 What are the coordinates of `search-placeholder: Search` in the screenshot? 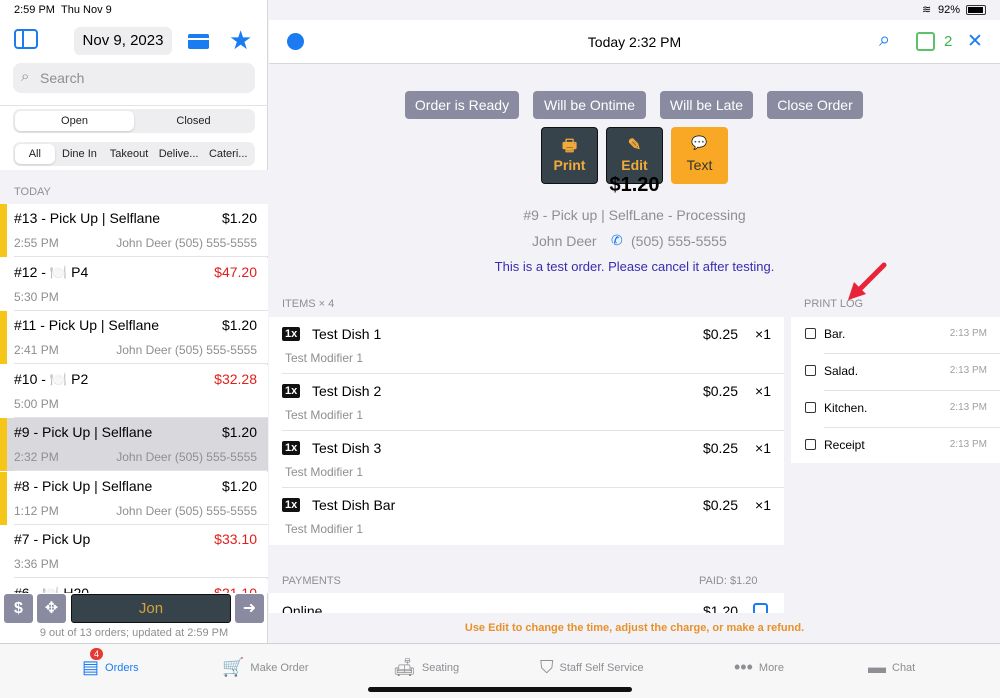 It's located at (62, 78).